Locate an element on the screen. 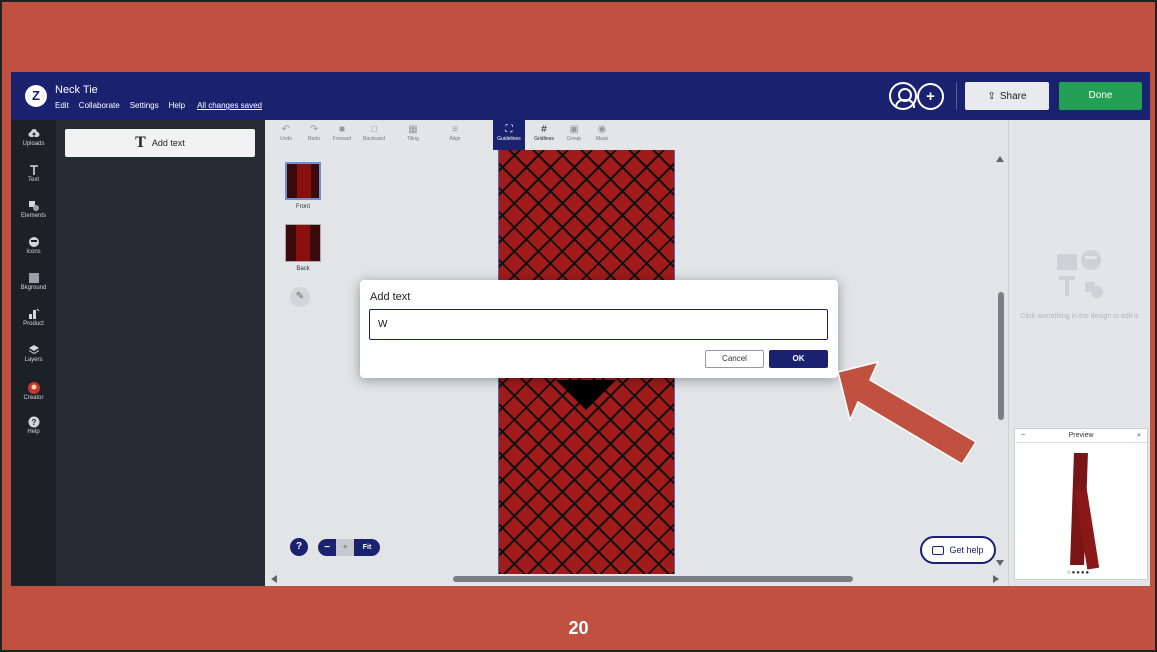 The width and height of the screenshot is (1157, 652). text-panel: T Add text is located at coordinates (160, 353).